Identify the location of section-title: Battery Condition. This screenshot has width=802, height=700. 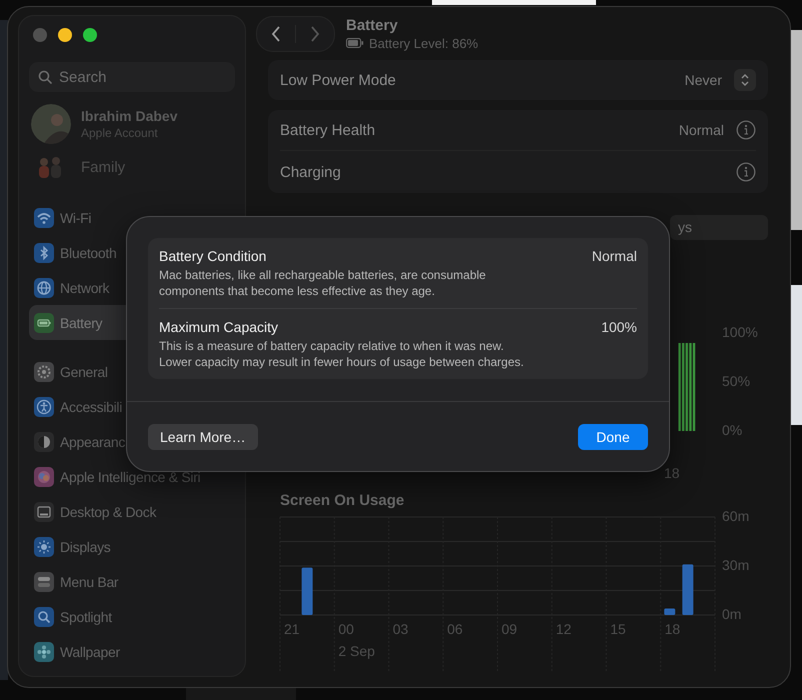
(212, 256).